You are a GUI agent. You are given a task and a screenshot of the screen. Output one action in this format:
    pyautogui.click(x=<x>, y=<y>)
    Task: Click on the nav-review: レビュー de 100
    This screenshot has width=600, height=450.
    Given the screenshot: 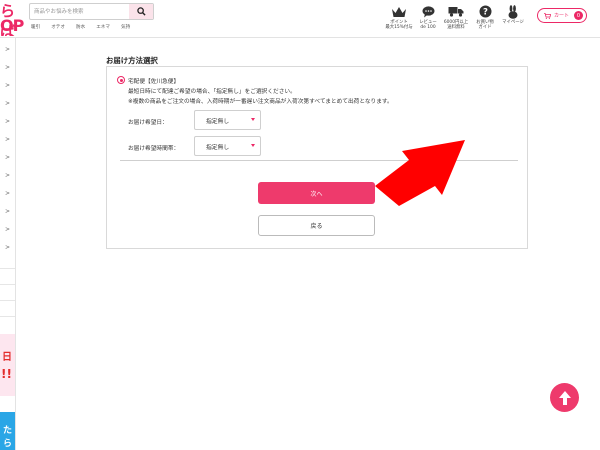 What is the action you would take?
    pyautogui.click(x=428, y=16)
    